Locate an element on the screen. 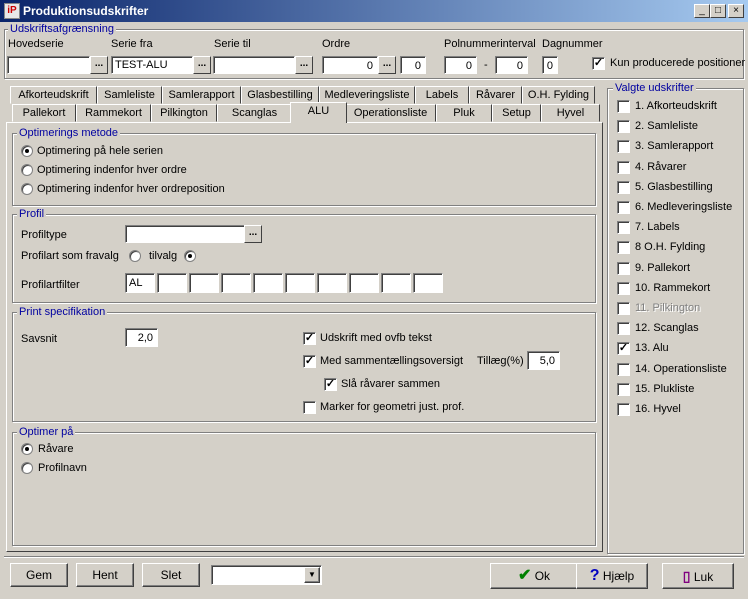  polnummer-dash: - is located at coordinates (486, 65).